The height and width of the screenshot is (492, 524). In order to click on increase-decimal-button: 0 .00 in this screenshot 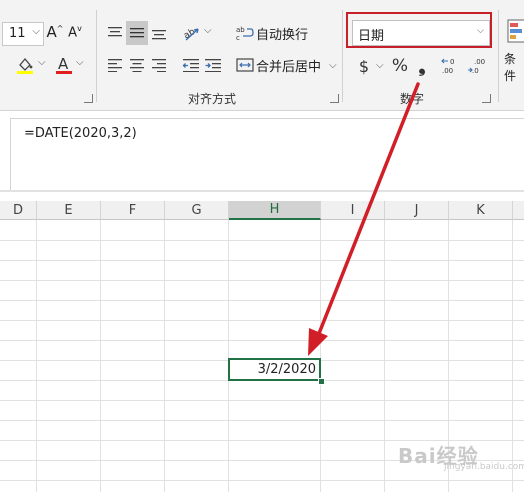, I will do `click(452, 66)`.